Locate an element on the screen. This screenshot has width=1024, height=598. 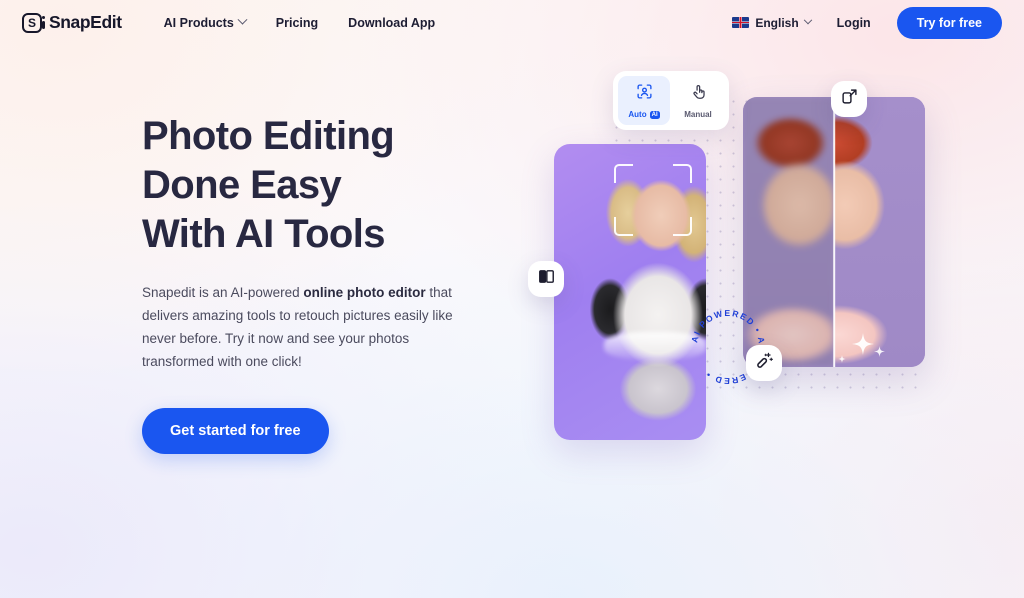
mode-option-manual-label: Manual is located at coordinates (698, 114).